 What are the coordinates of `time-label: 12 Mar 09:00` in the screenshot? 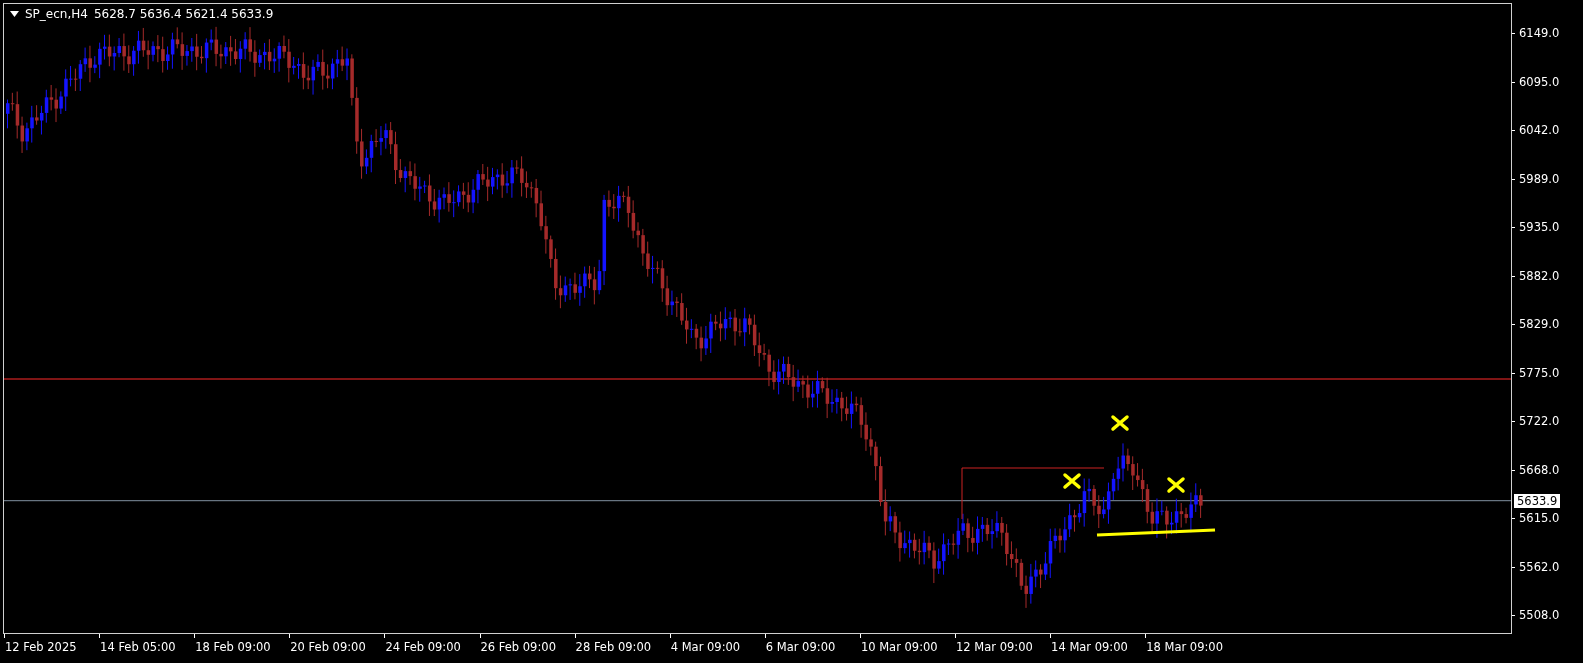 It's located at (994, 647).